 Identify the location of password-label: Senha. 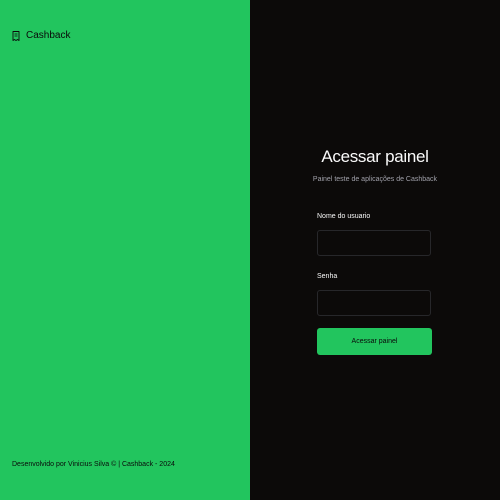
(327, 276).